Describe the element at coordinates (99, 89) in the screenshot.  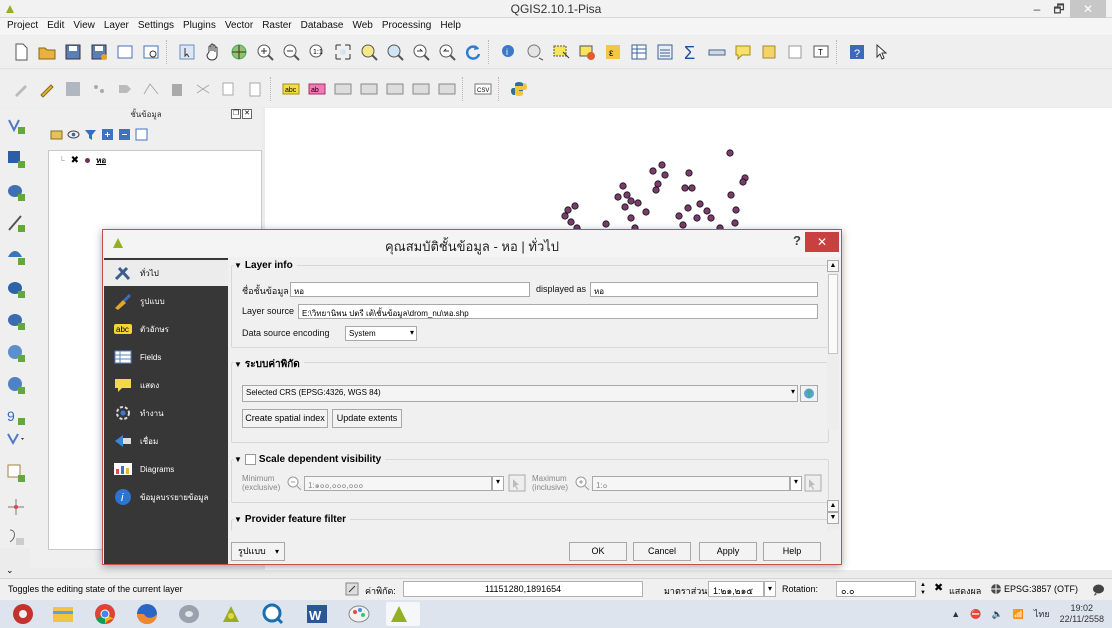
I see `add-feature-icon` at that location.